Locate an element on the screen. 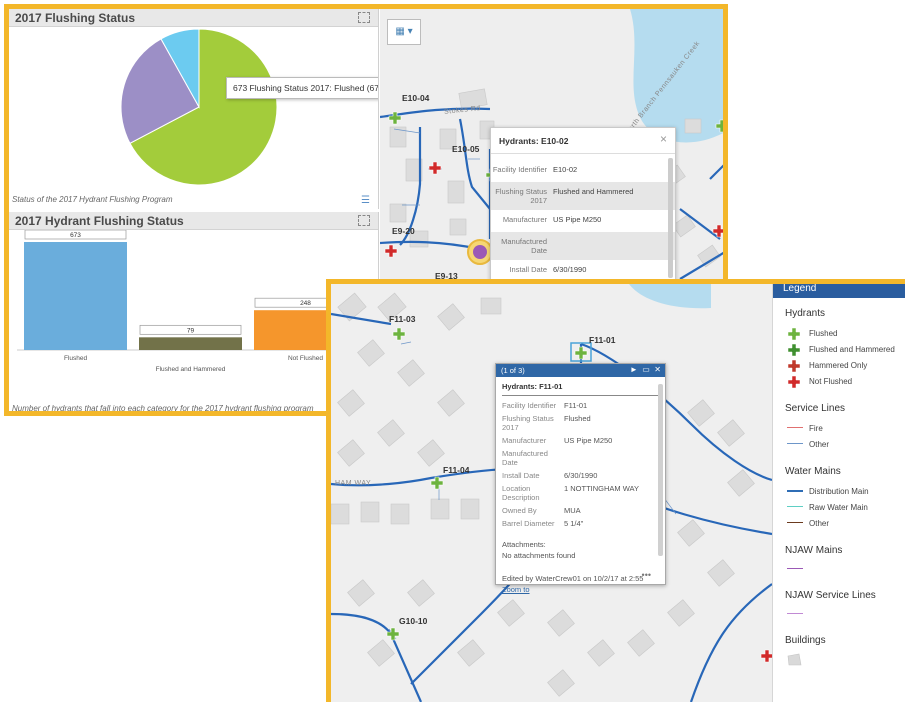 Image resolution: width=905 pixels, height=702 pixels. data-label: 248 is located at coordinates (305, 303).